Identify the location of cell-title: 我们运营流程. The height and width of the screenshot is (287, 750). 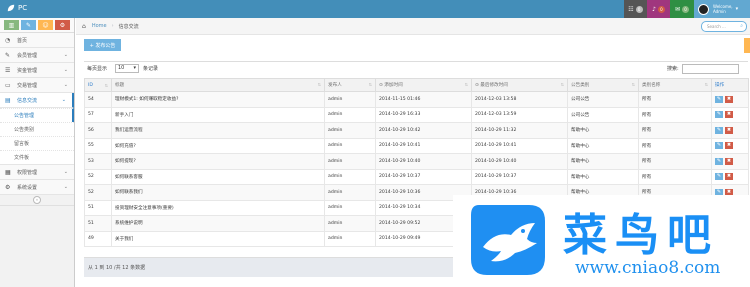
(218, 130).